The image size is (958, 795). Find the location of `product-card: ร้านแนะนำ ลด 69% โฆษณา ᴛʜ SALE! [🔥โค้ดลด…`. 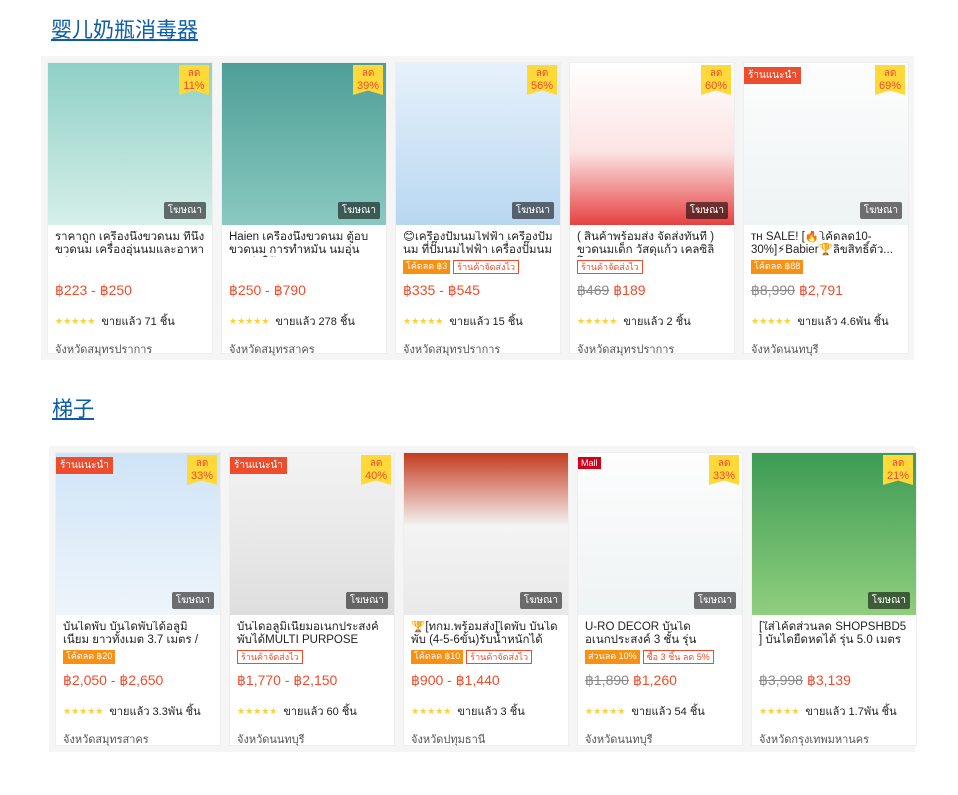

product-card: ร้านแนะนำ ลด 69% โฆษณา ᴛʜ SALE! [🔥โค้ดลด… is located at coordinates (826, 209).